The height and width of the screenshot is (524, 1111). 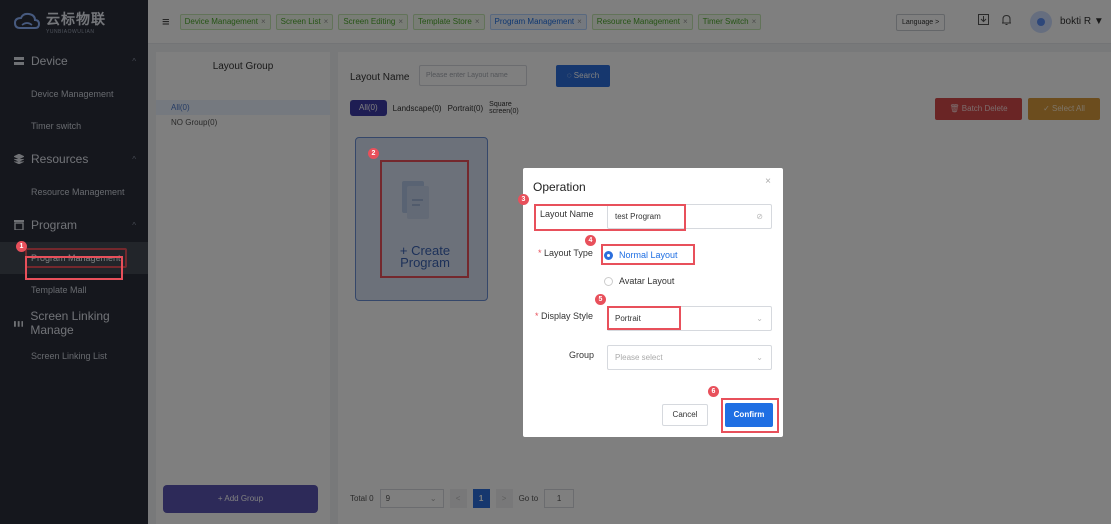 What do you see at coordinates (648, 254) in the screenshot?
I see `normal-layout-highlight` at bounding box center [648, 254].